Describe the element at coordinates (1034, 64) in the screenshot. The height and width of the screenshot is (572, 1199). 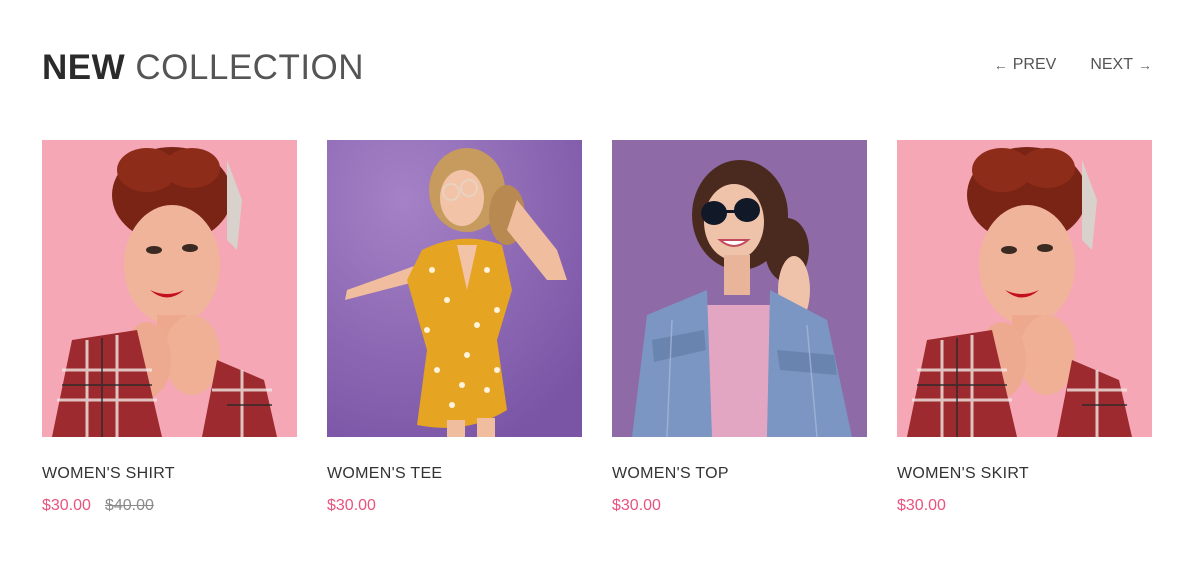
I see `prev-label: PREV` at that location.